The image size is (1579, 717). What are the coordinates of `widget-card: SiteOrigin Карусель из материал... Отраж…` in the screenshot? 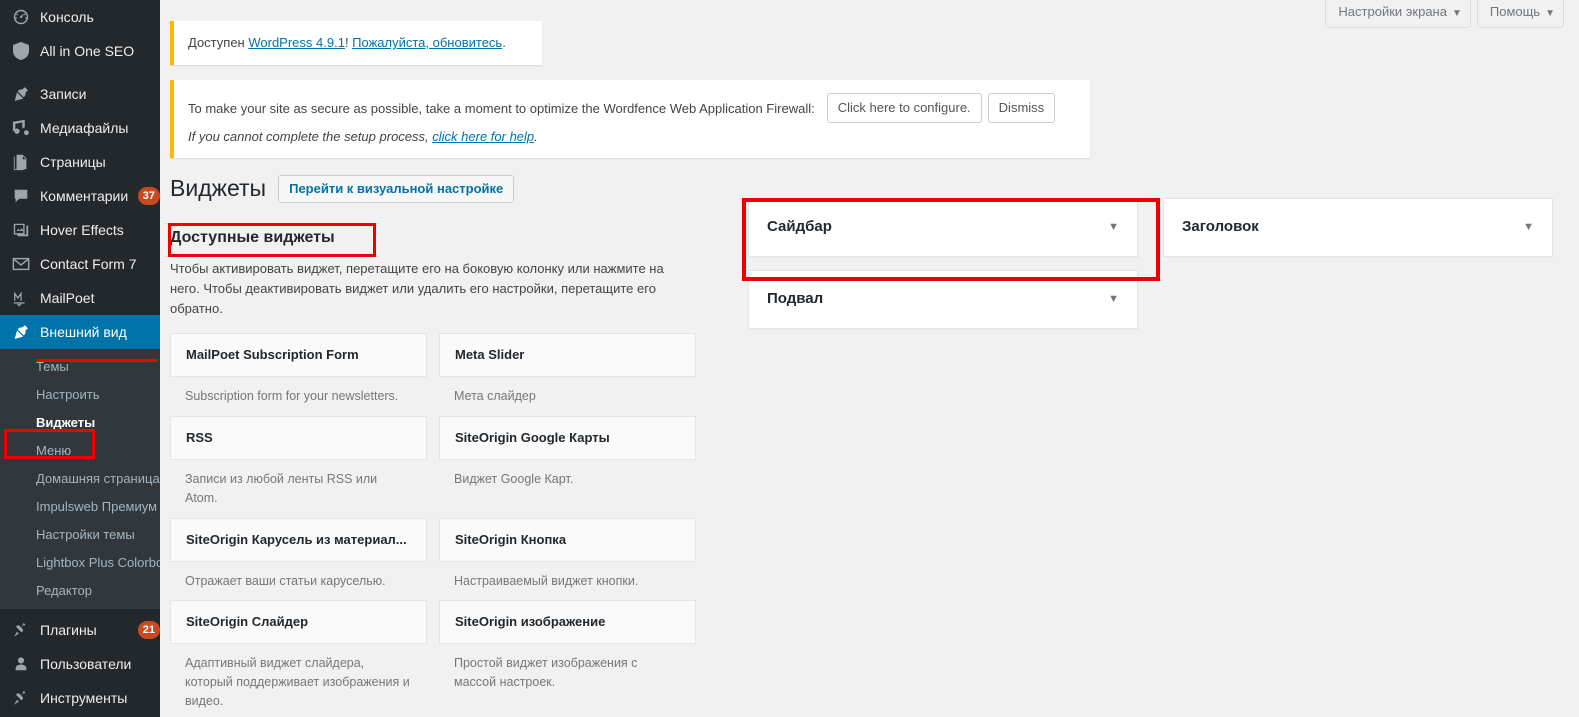 It's located at (298, 559).